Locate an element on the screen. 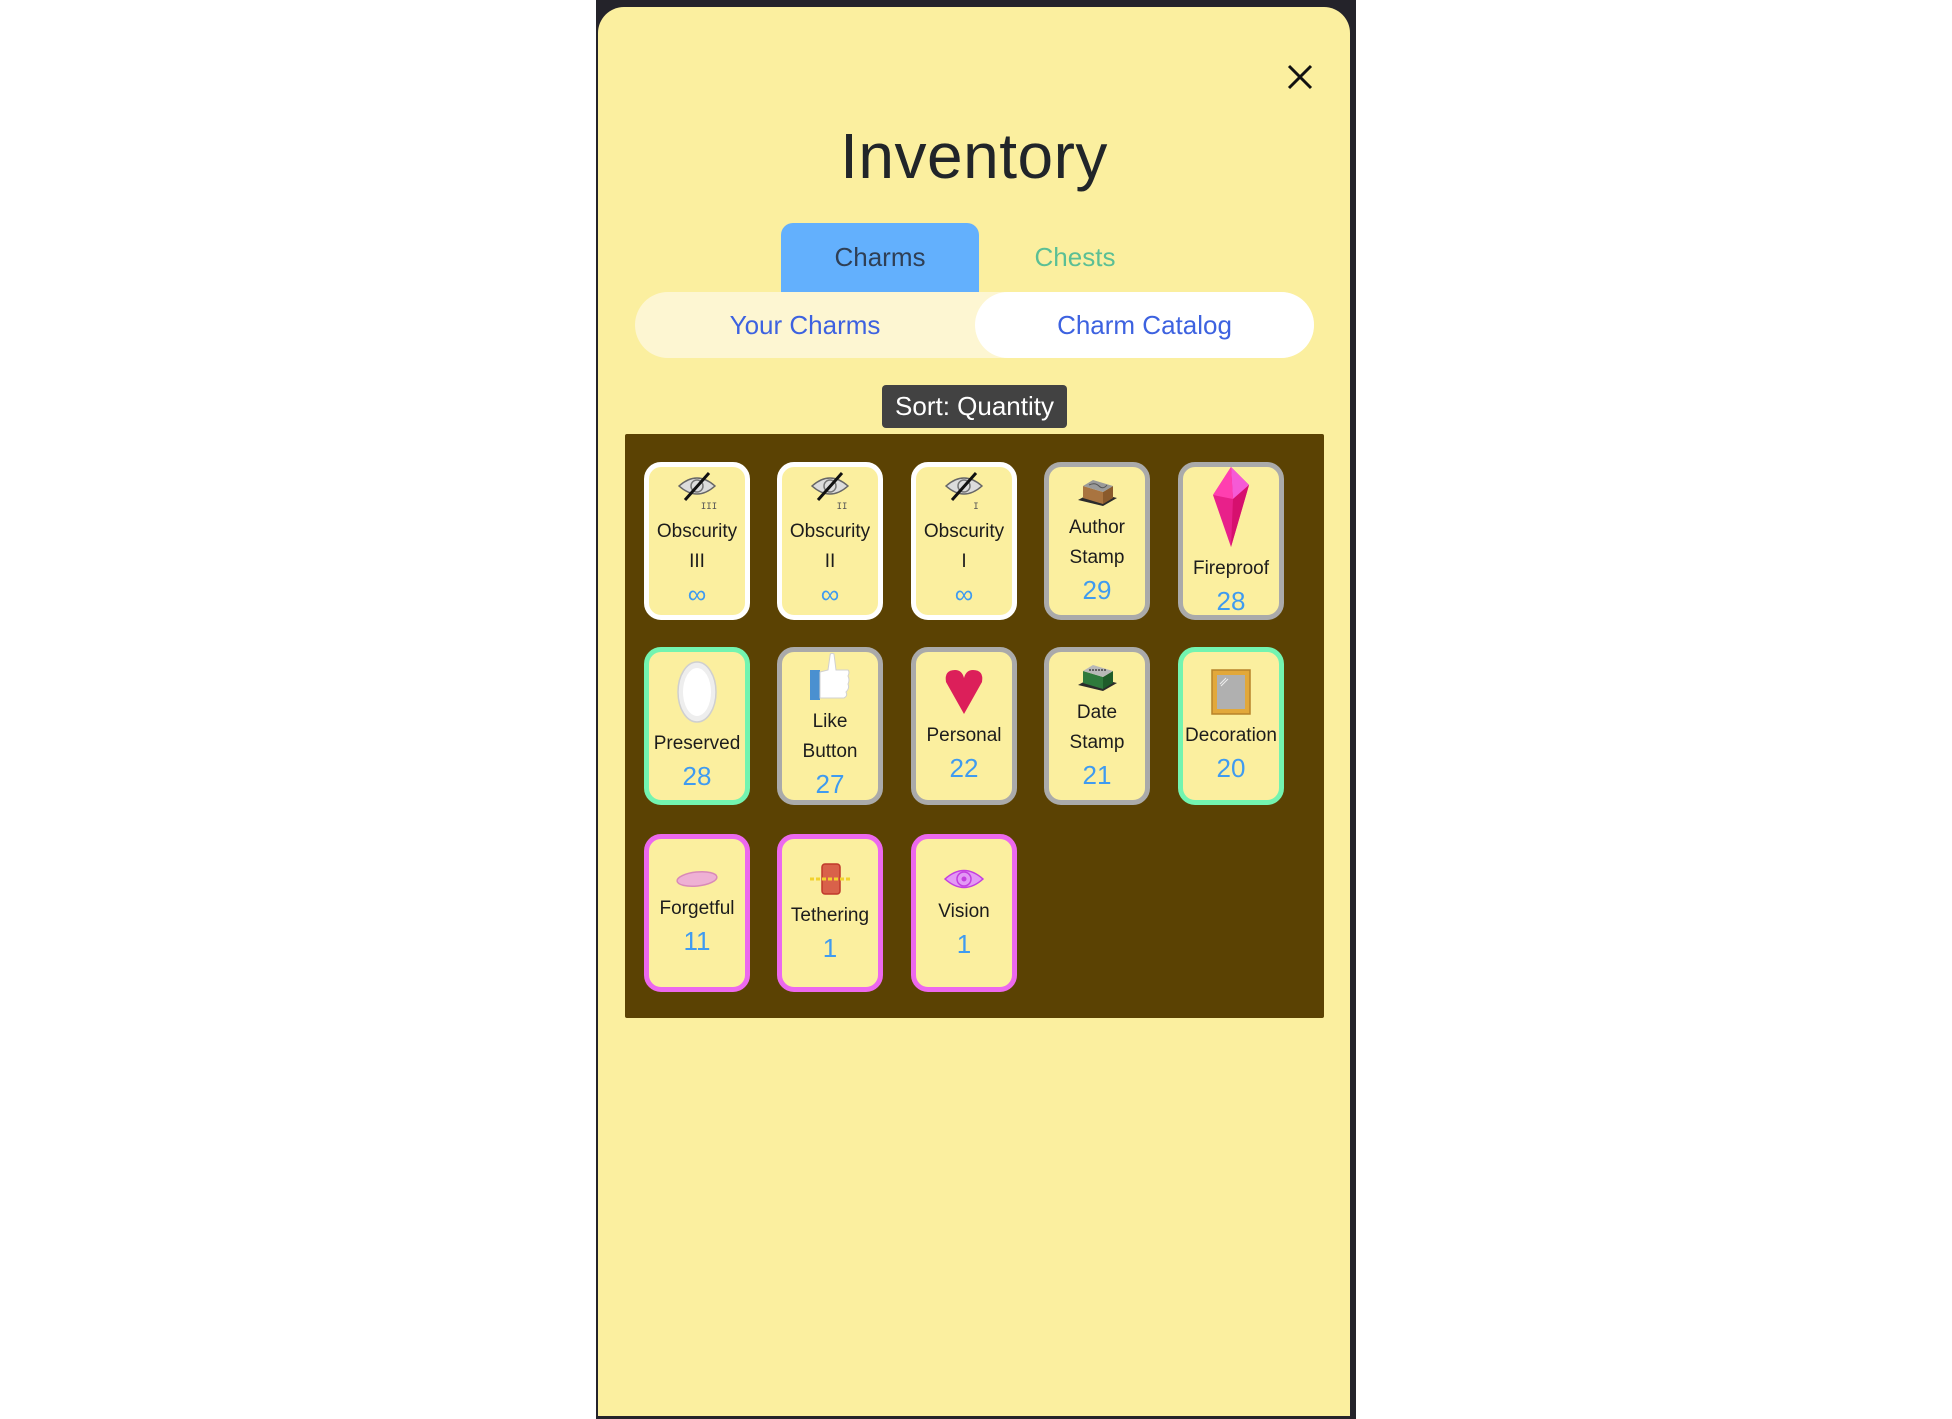 The image size is (1952, 1419). charm-card: I Obscurity I ∞ is located at coordinates (964, 541).